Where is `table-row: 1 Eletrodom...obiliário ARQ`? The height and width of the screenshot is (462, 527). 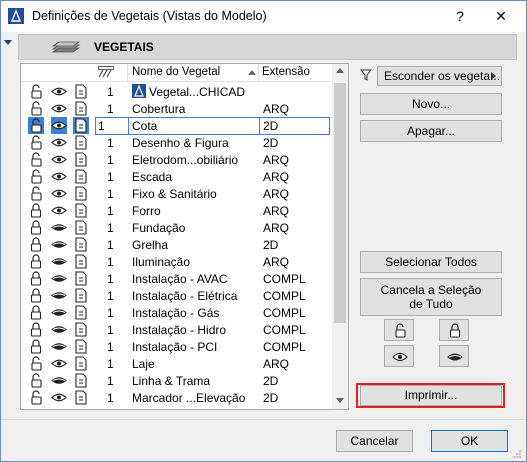
table-row: 1 Eletrodom...obiliário ARQ is located at coordinates (176, 159).